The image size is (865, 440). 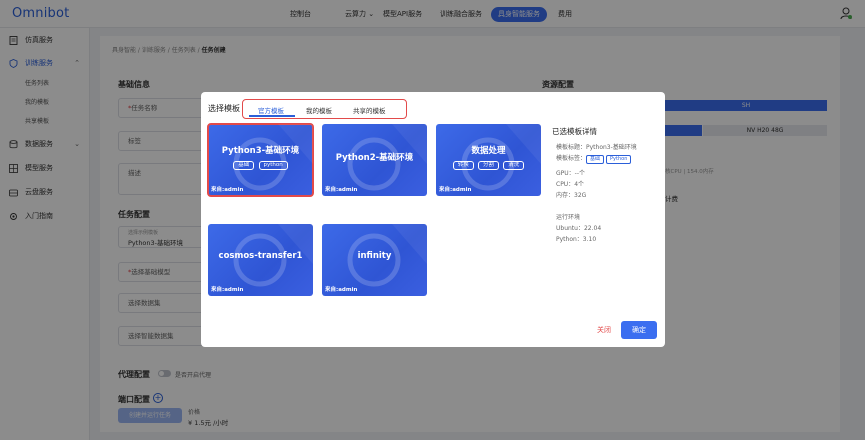 What do you see at coordinates (574, 131) in the screenshot?
I see `selected-template-detail-title: 已选模板详情` at bounding box center [574, 131].